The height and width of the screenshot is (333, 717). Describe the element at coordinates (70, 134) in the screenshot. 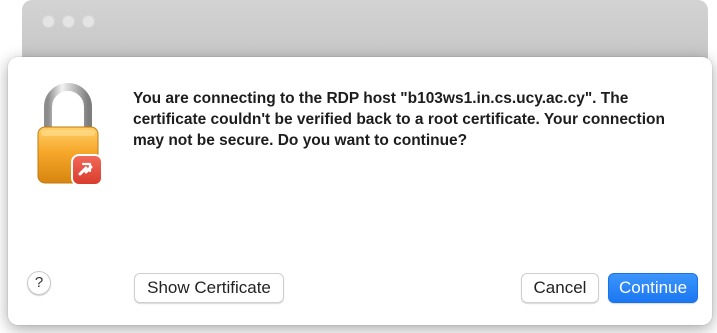

I see `padlock-remote-desktop-icon` at that location.